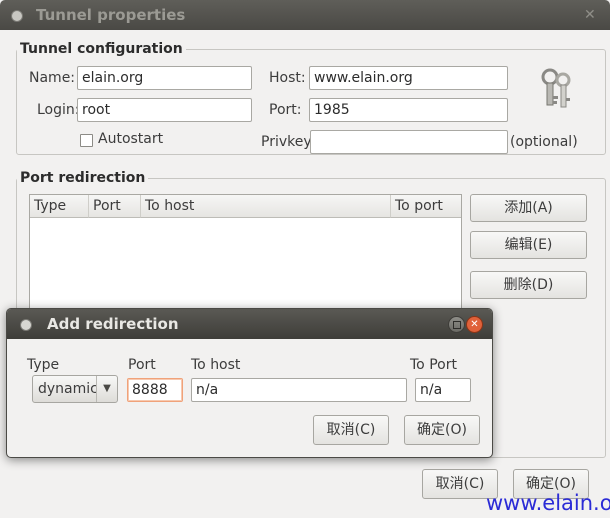 This screenshot has height=518, width=610. Describe the element at coordinates (433, 365) in the screenshot. I see `dialog-to-port-label: To Port` at that location.